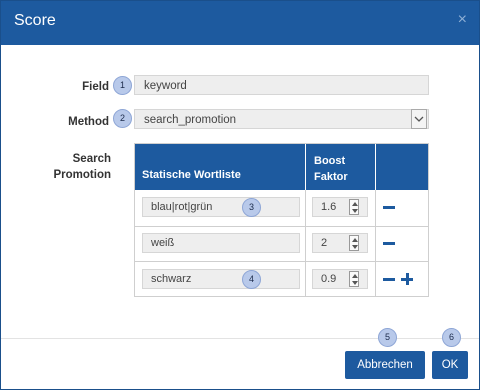 This screenshot has height=390, width=480. I want to click on boost-input-row-3: 0.9, so click(340, 279).